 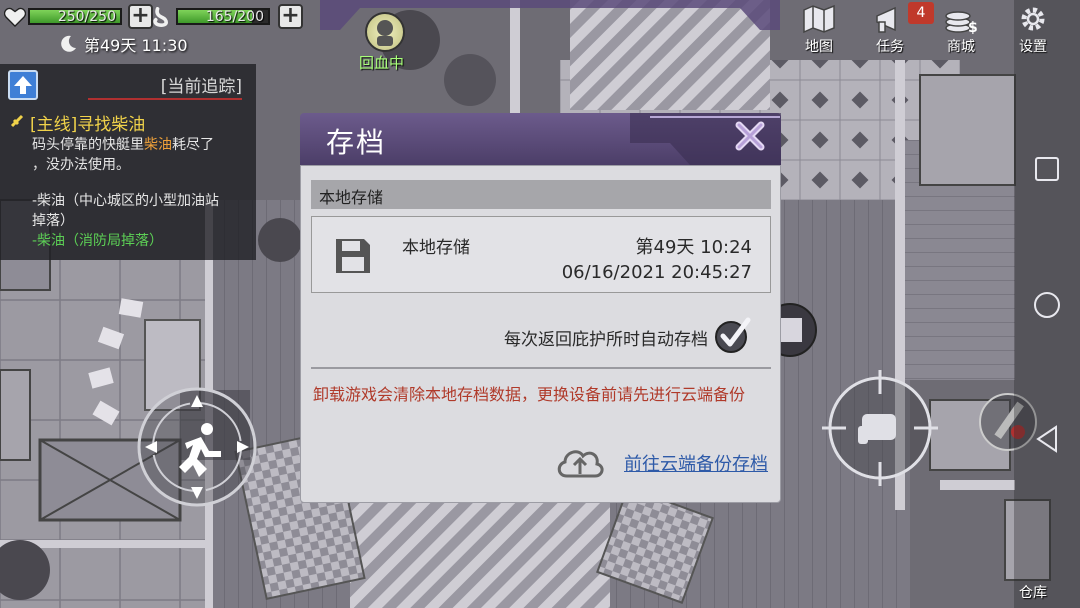 I want to click on arrow-up-icon, so click(x=23, y=85).